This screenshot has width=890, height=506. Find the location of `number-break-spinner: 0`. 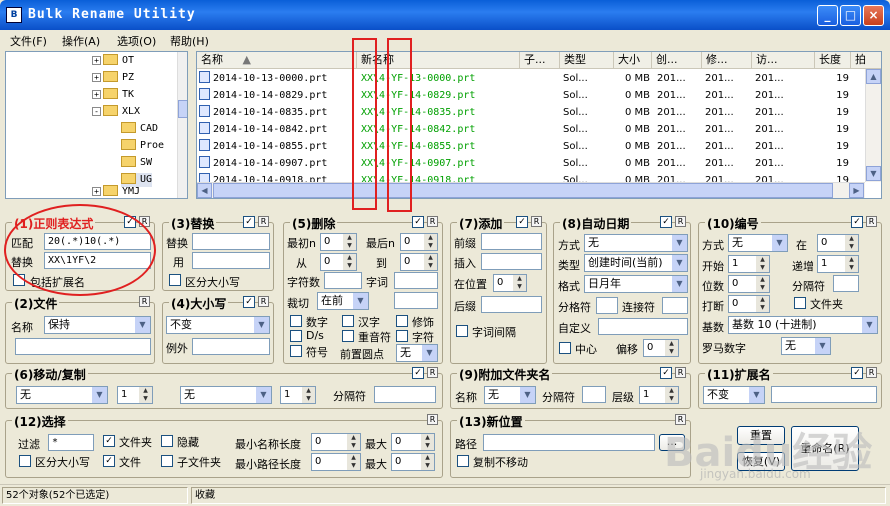

number-break-spinner: 0 is located at coordinates (749, 304).